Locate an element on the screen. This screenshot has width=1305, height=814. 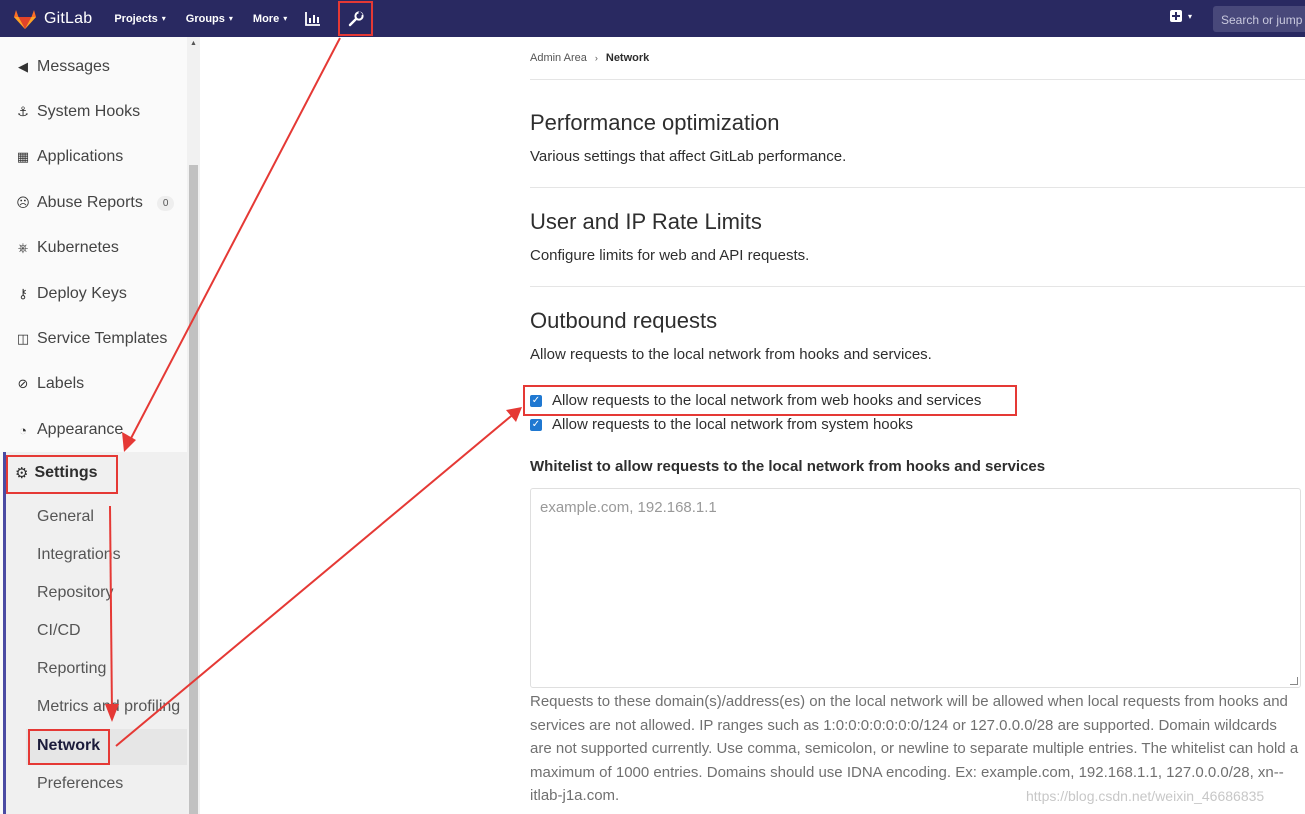
annotation-box-network is located at coordinates (69, 747).